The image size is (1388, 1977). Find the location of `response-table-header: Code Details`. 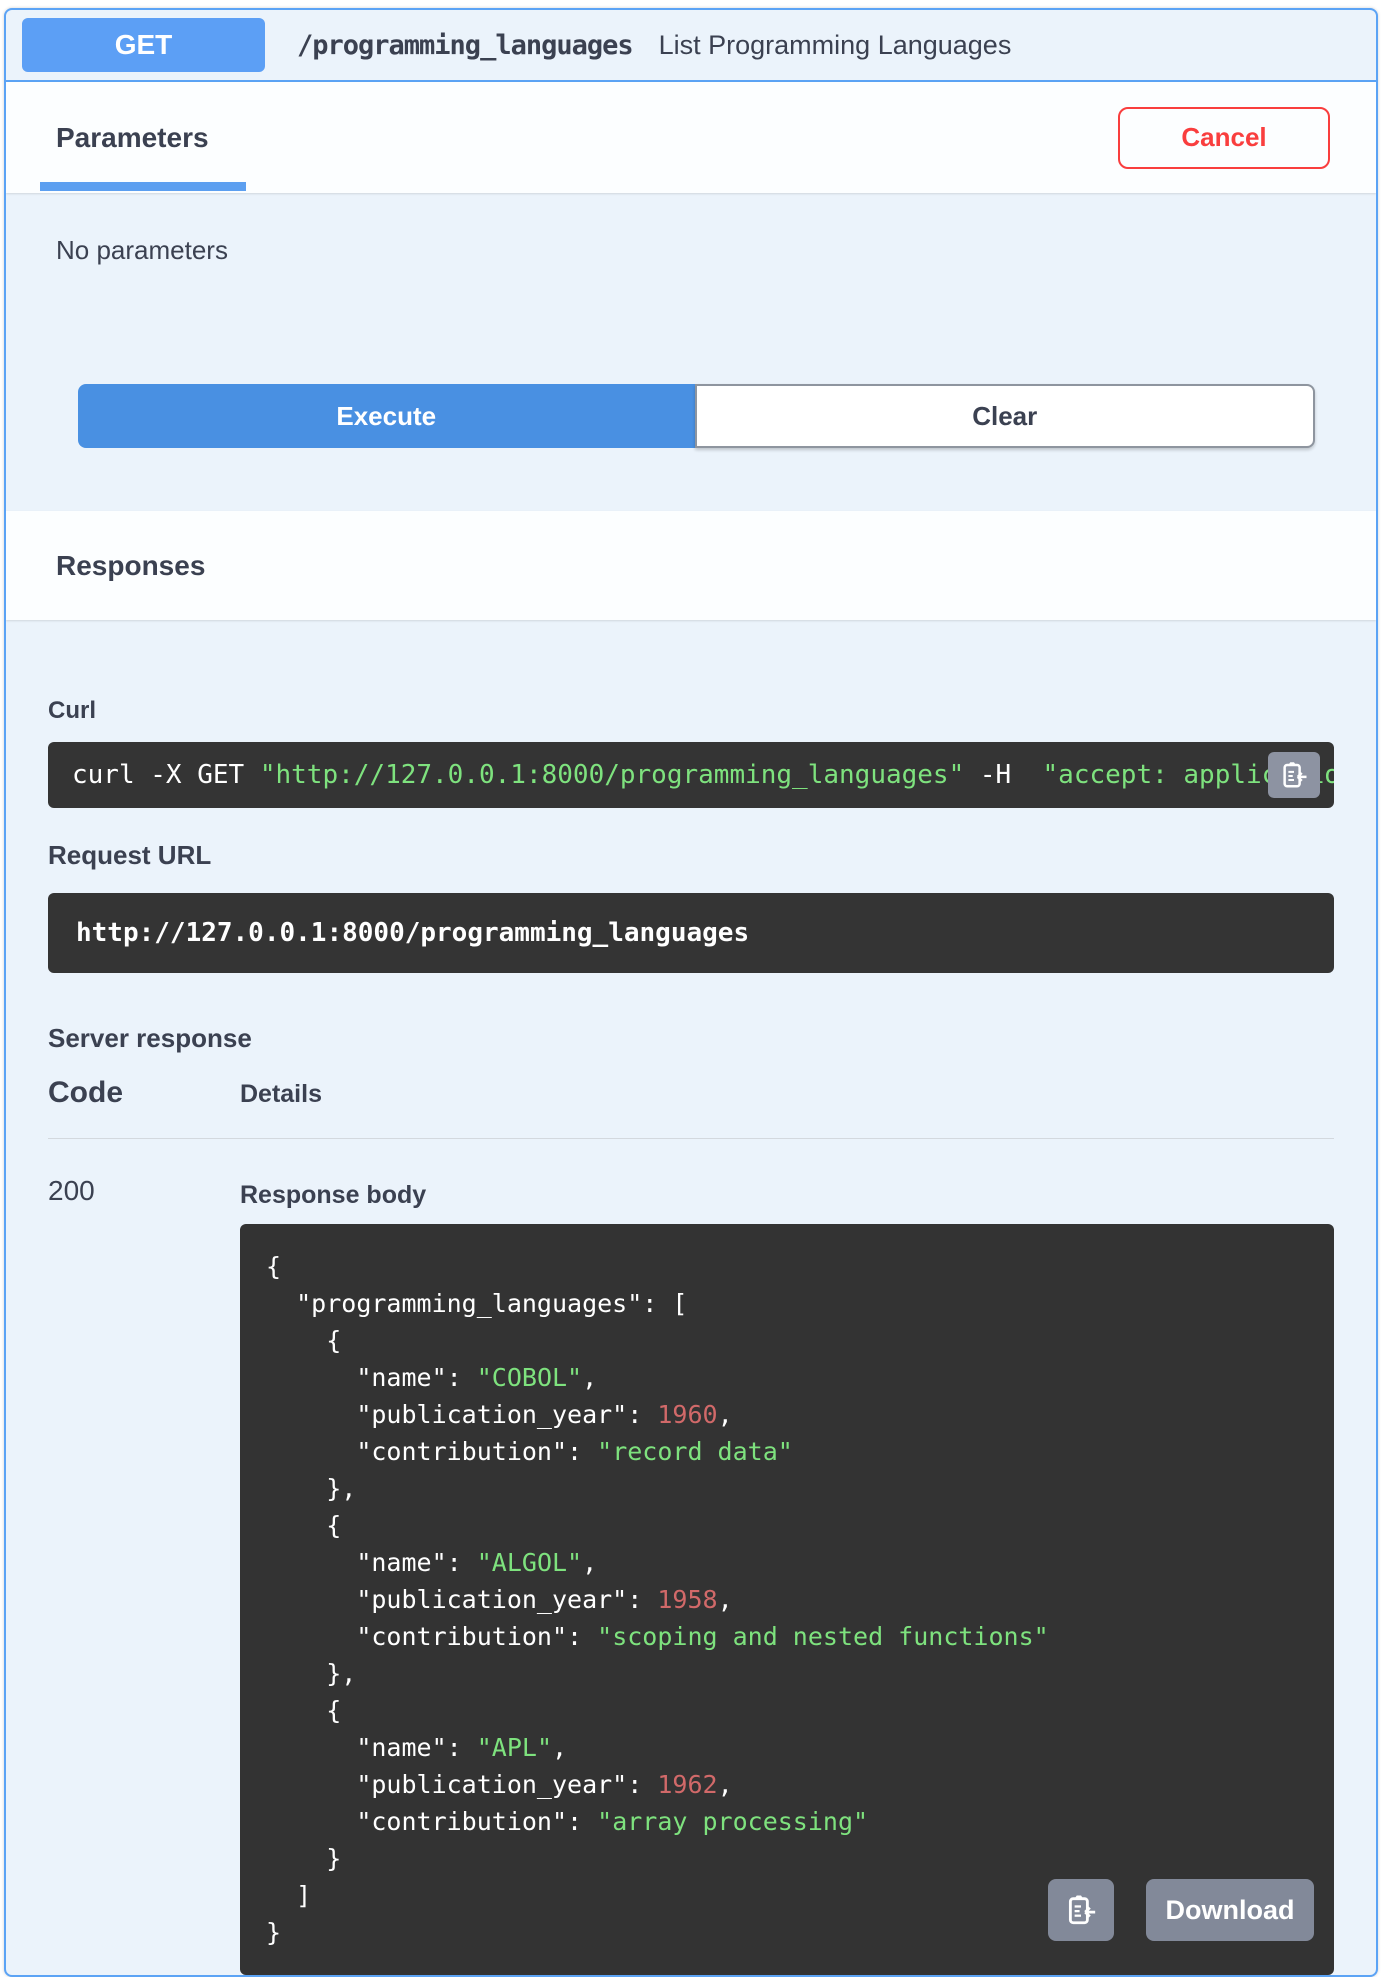

response-table-header: Code Details is located at coordinates (691, 1093).